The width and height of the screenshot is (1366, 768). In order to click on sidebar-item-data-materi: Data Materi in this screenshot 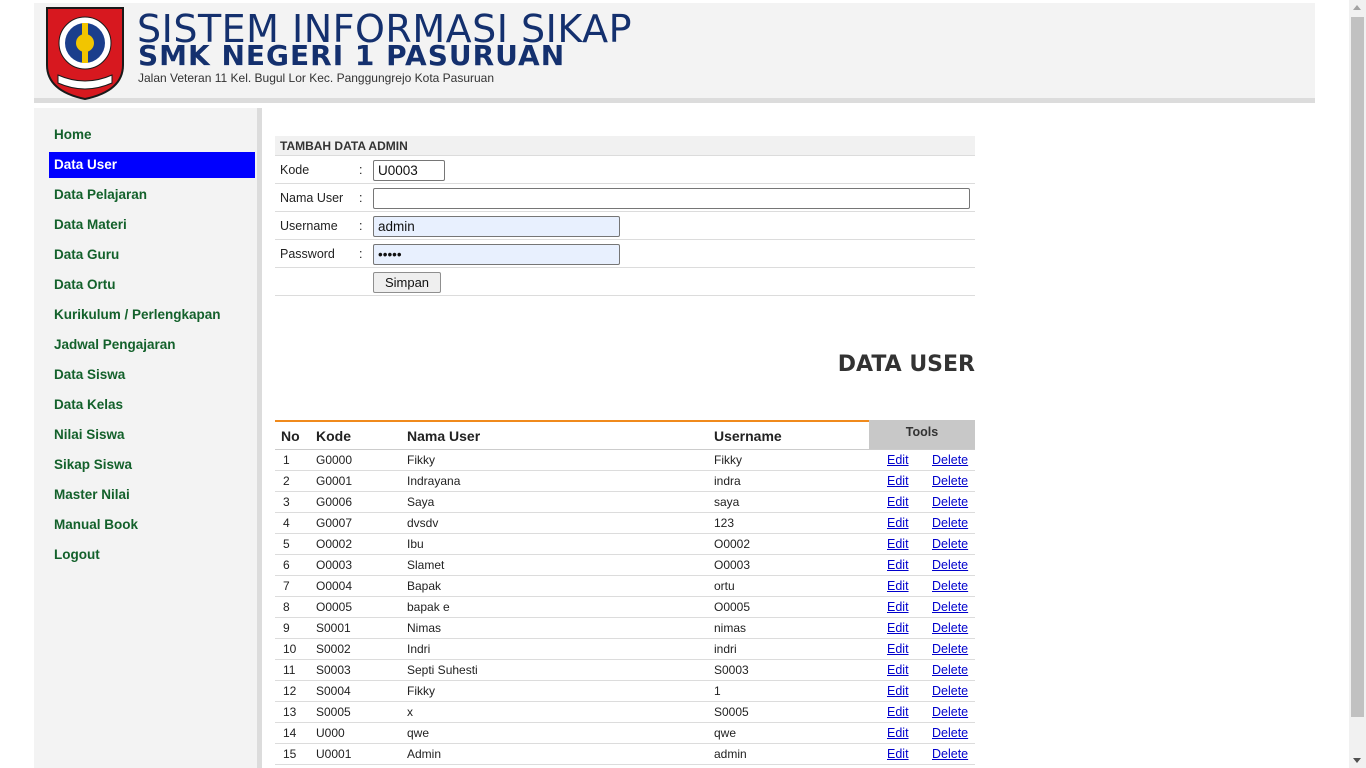, I will do `click(152, 225)`.